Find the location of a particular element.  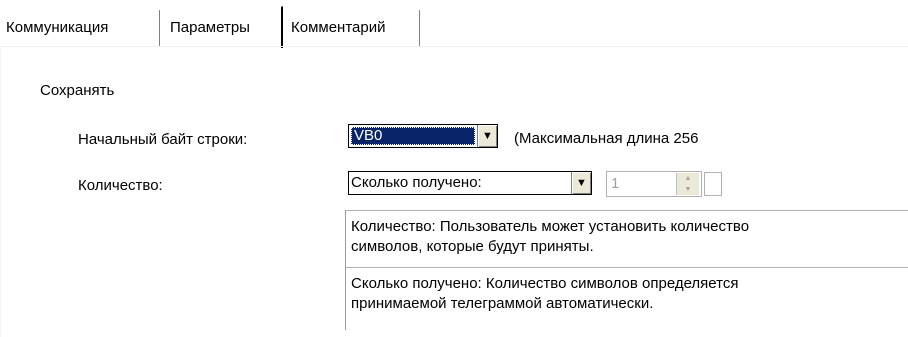

description-line: символов, которые будут приняты. is located at coordinates (472, 246).